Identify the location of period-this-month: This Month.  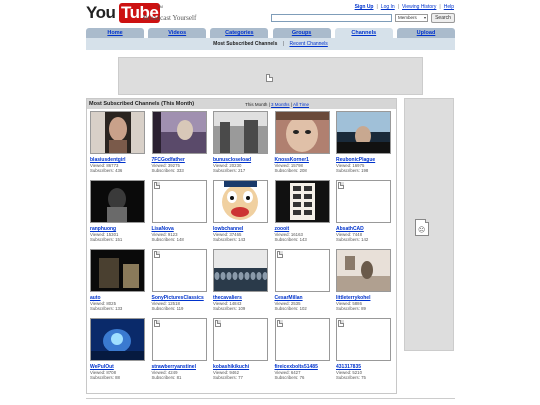
(256, 104).